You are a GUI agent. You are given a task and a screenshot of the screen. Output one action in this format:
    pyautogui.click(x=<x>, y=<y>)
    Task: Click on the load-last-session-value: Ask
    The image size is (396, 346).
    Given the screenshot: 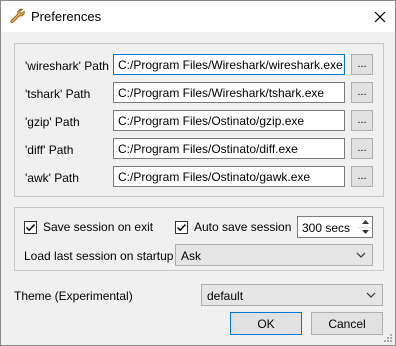 What is the action you would take?
    pyautogui.click(x=191, y=256)
    